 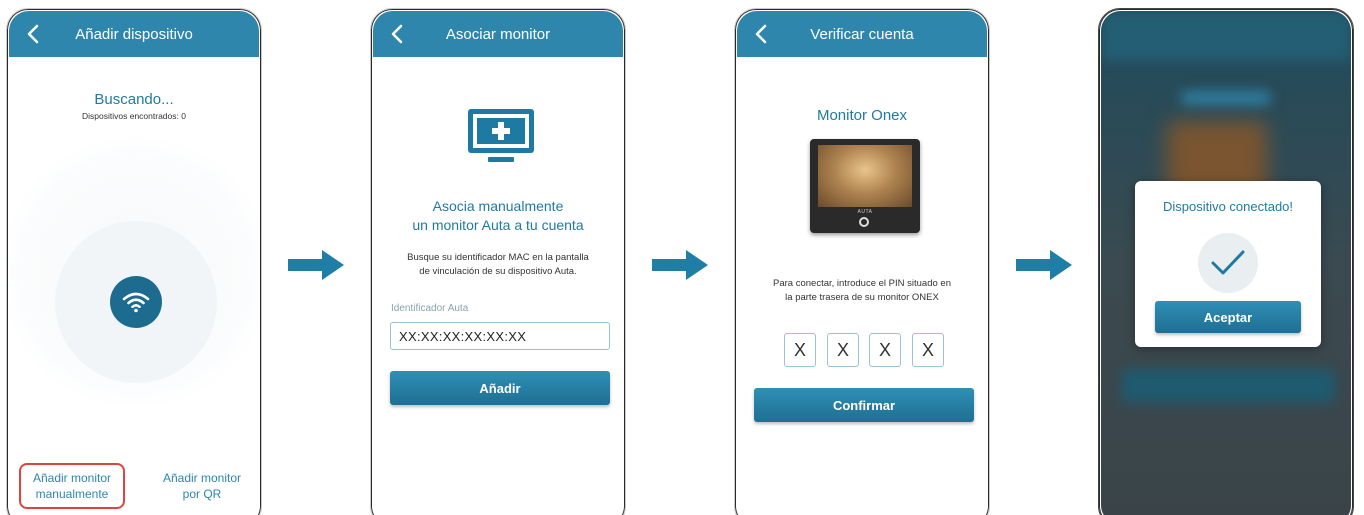 I want to click on header: Verificar cuenta, so click(x=862, y=34).